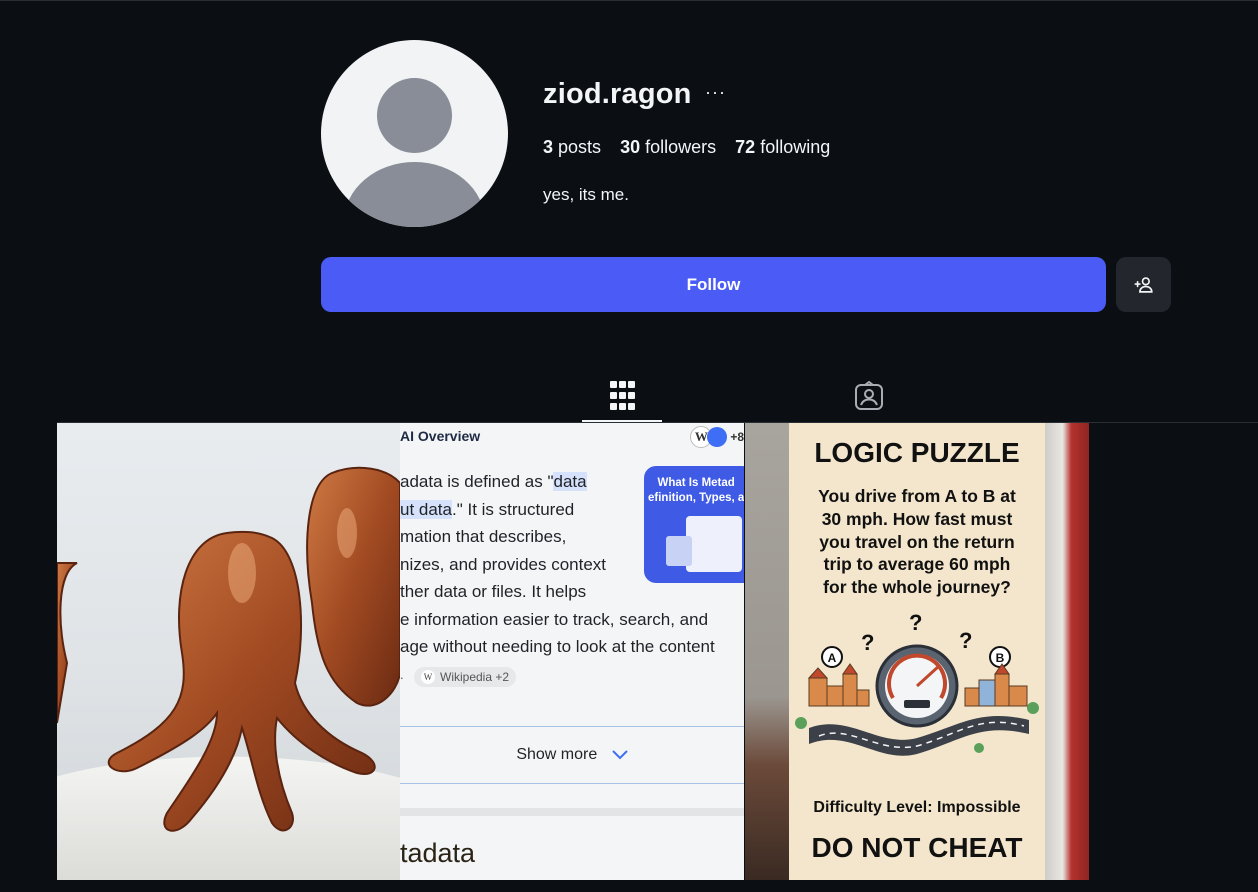 Image resolution: width=1258 pixels, height=892 pixels. What do you see at coordinates (713, 284) in the screenshot?
I see `follow-button: Follow` at bounding box center [713, 284].